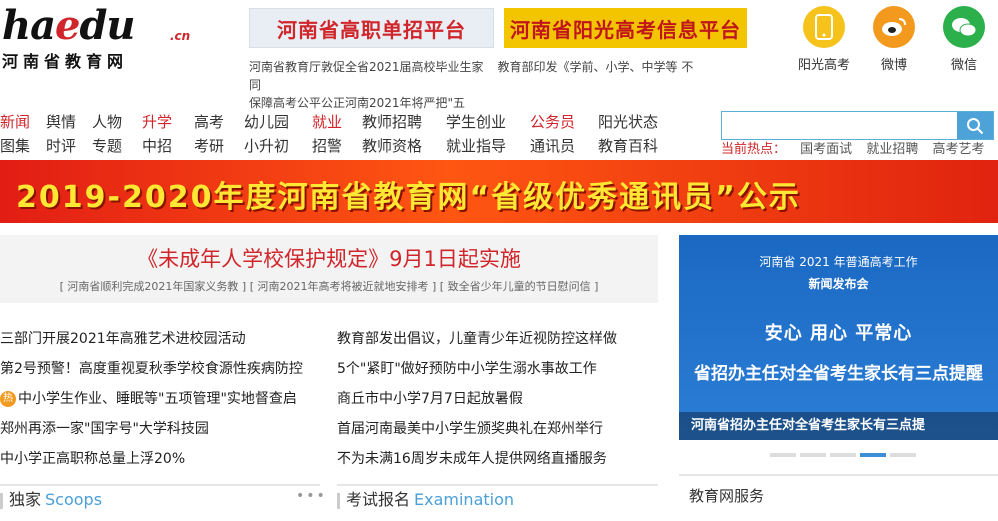  What do you see at coordinates (857, 150) in the screenshot?
I see `hot-topics: 当前热点： 国考面试 就业招聘 高考艺考` at bounding box center [857, 150].